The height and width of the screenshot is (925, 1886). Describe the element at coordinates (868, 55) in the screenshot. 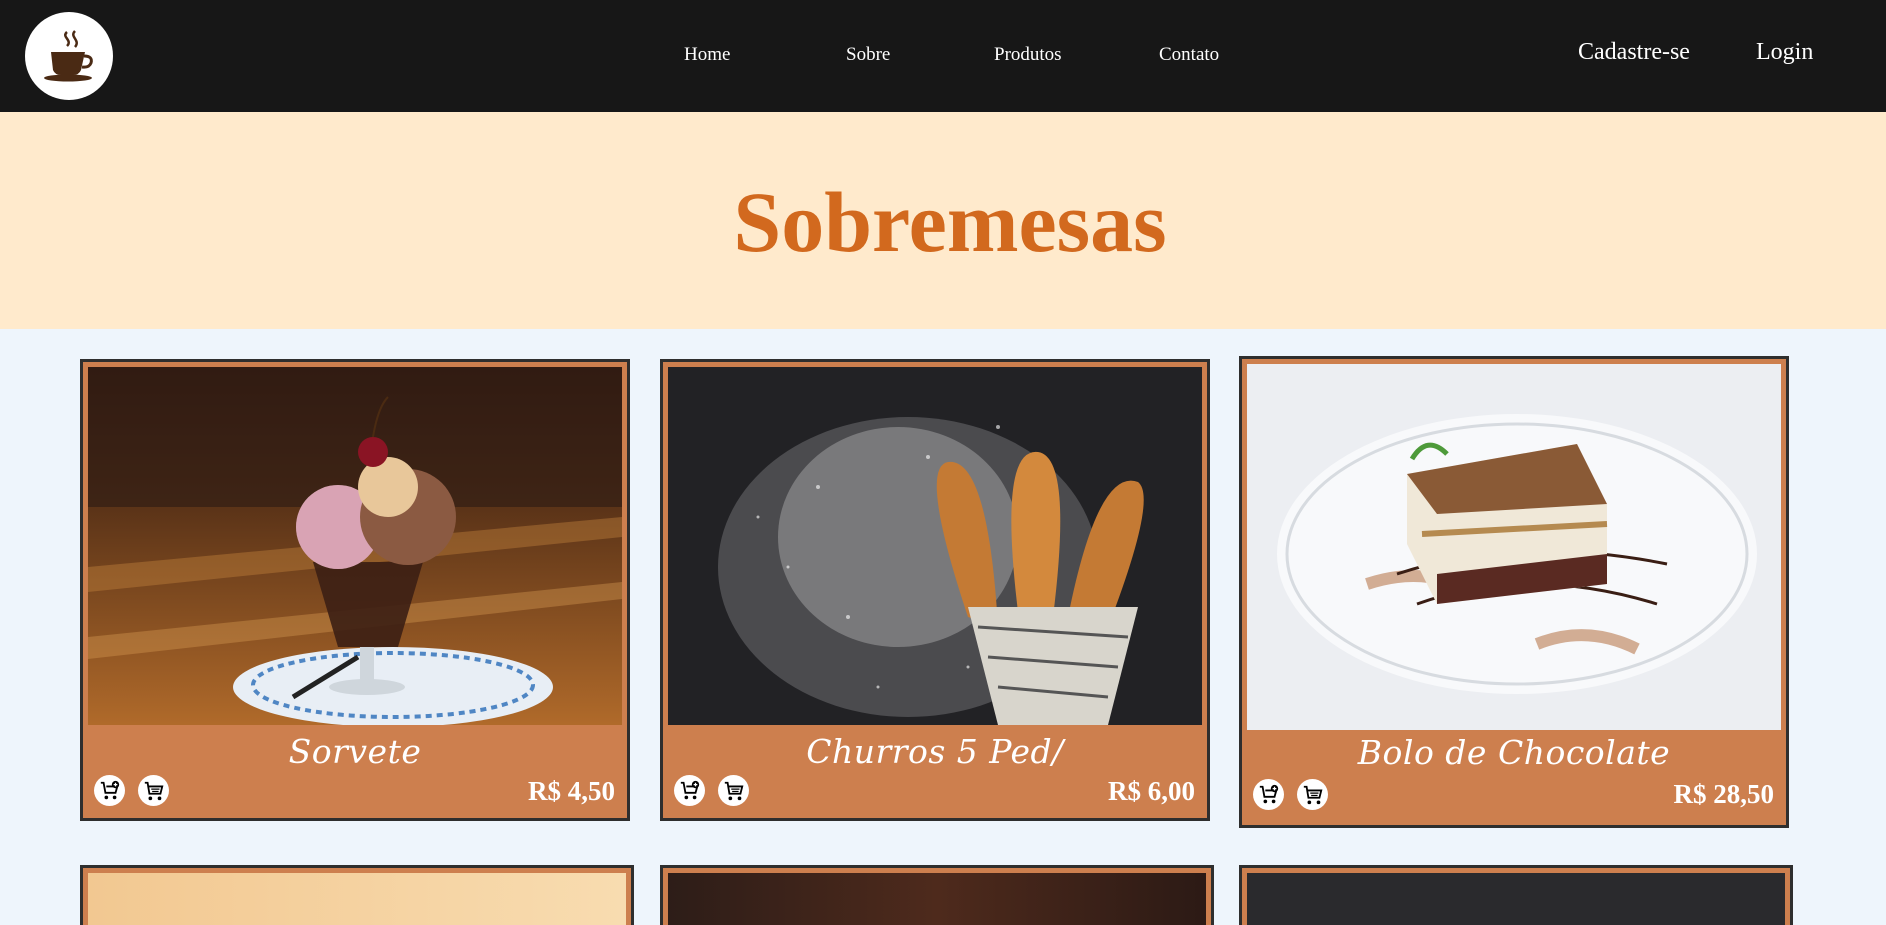

I see `nav-sobre: Sobre` at that location.